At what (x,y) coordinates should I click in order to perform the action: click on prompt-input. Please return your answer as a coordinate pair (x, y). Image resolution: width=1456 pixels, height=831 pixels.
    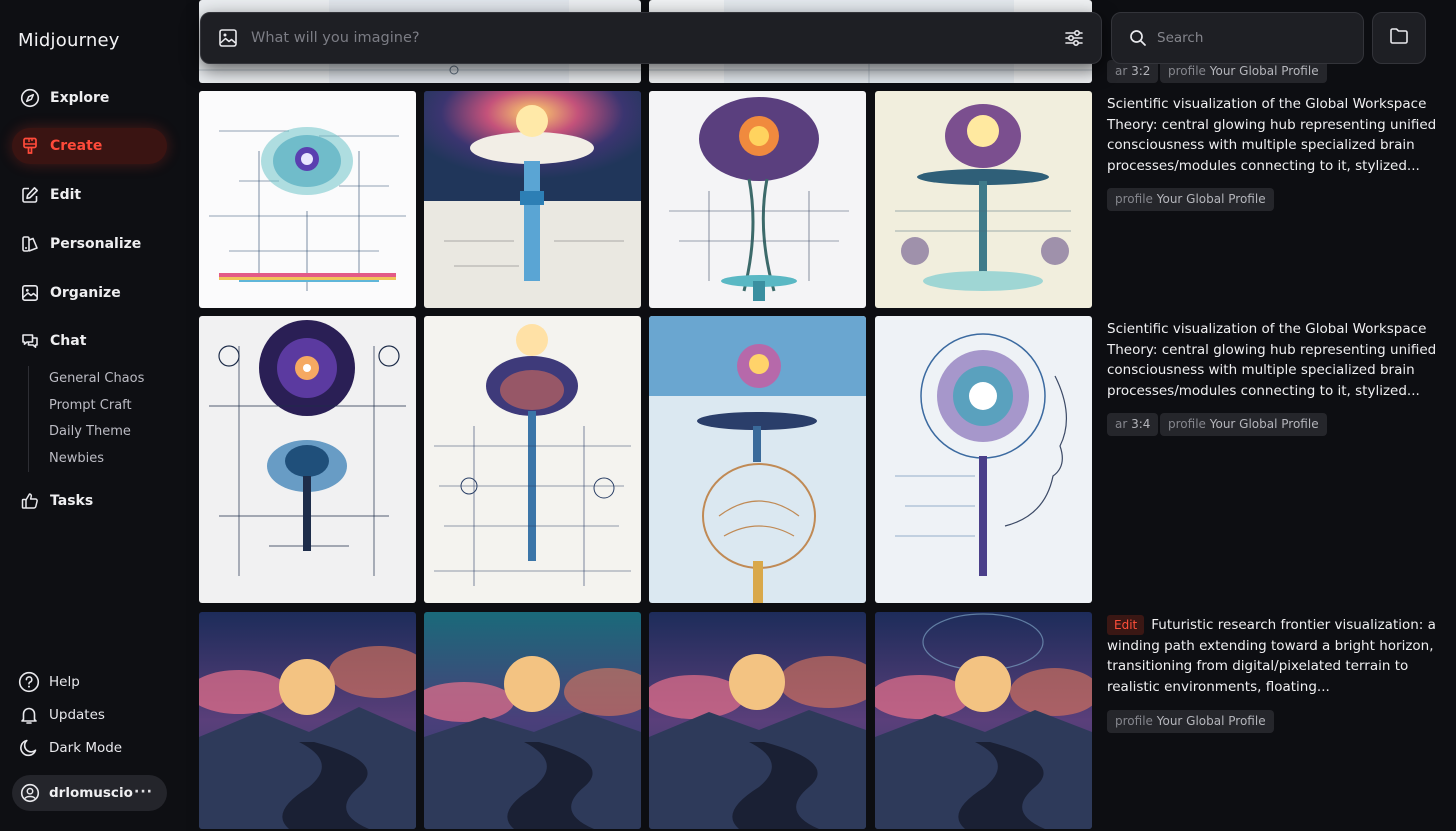
    Looking at the image, I should click on (657, 38).